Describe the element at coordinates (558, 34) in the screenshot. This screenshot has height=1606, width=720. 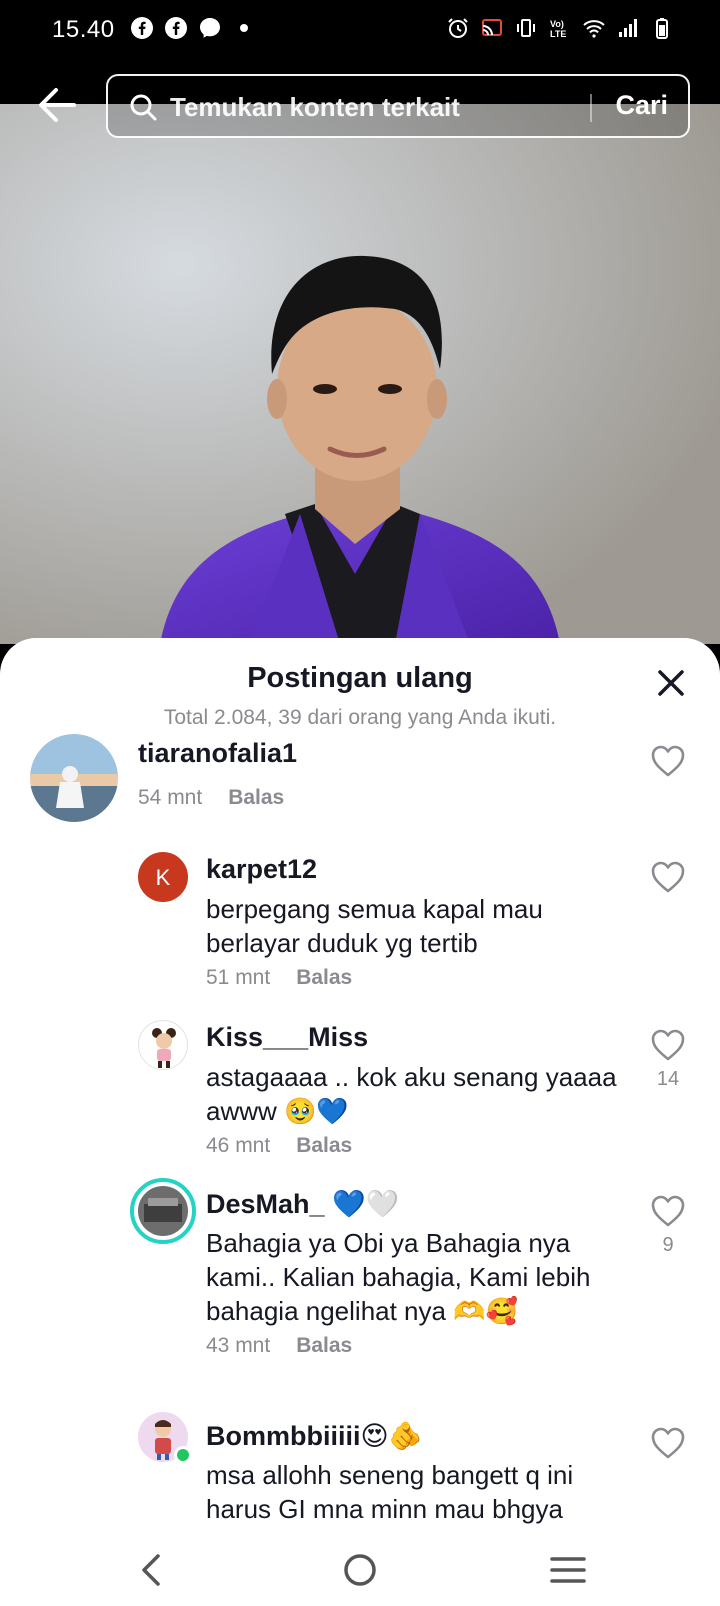
I see `svg-text: LTE` at that location.